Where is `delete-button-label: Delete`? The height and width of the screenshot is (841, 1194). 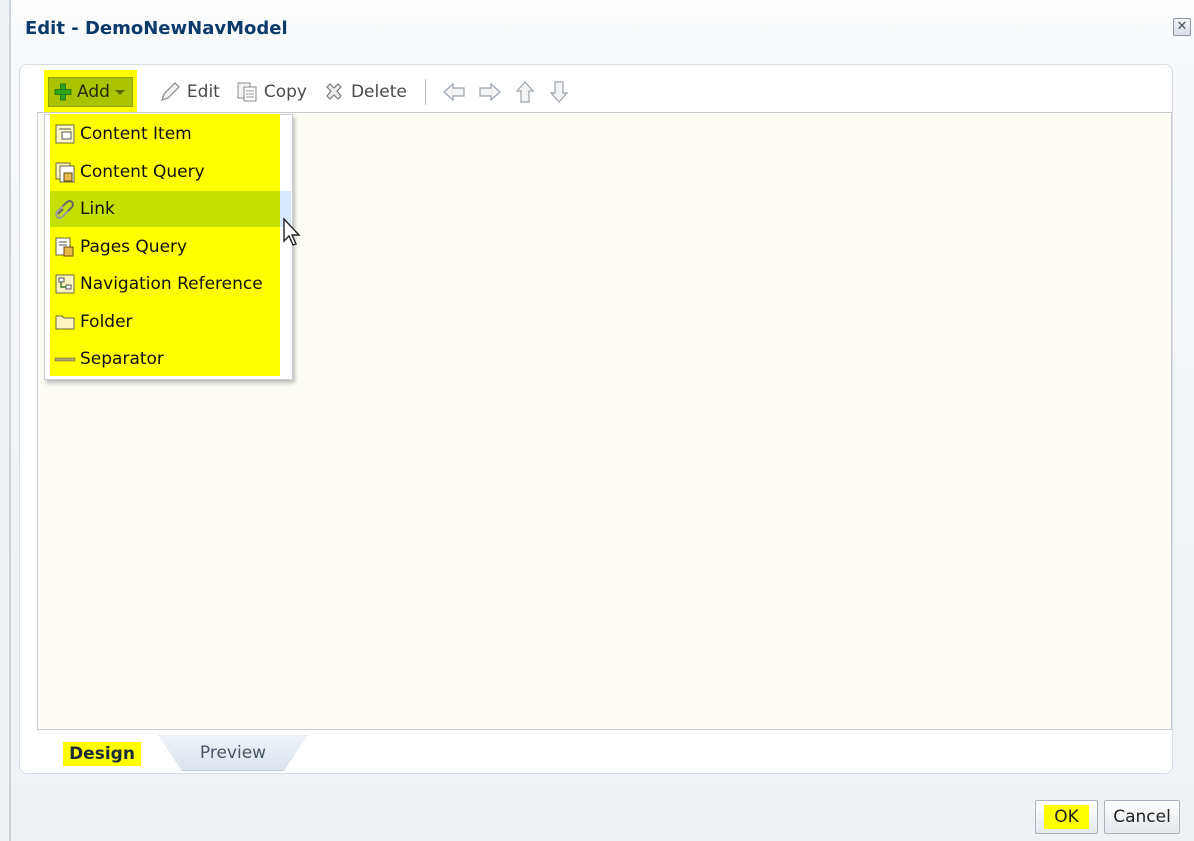 delete-button-label: Delete is located at coordinates (378, 92).